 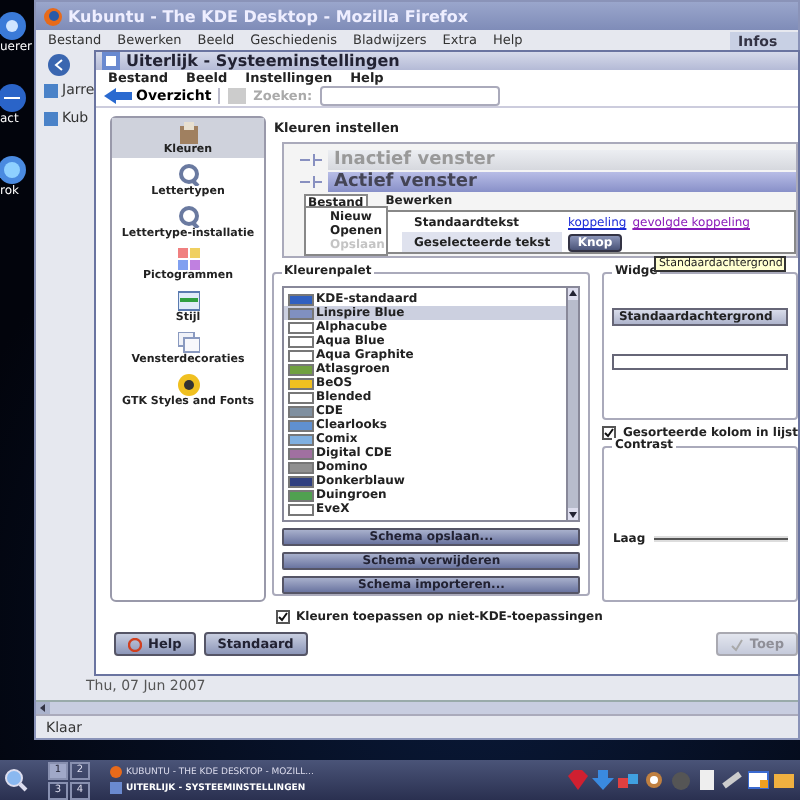 What do you see at coordinates (59, 64) in the screenshot?
I see `back-icon` at bounding box center [59, 64].